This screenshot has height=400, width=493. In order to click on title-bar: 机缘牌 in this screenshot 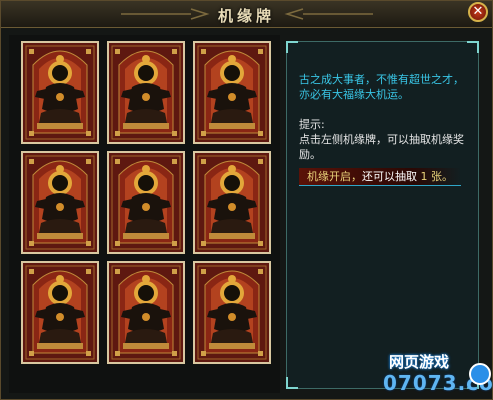, I will do `click(246, 14)`.